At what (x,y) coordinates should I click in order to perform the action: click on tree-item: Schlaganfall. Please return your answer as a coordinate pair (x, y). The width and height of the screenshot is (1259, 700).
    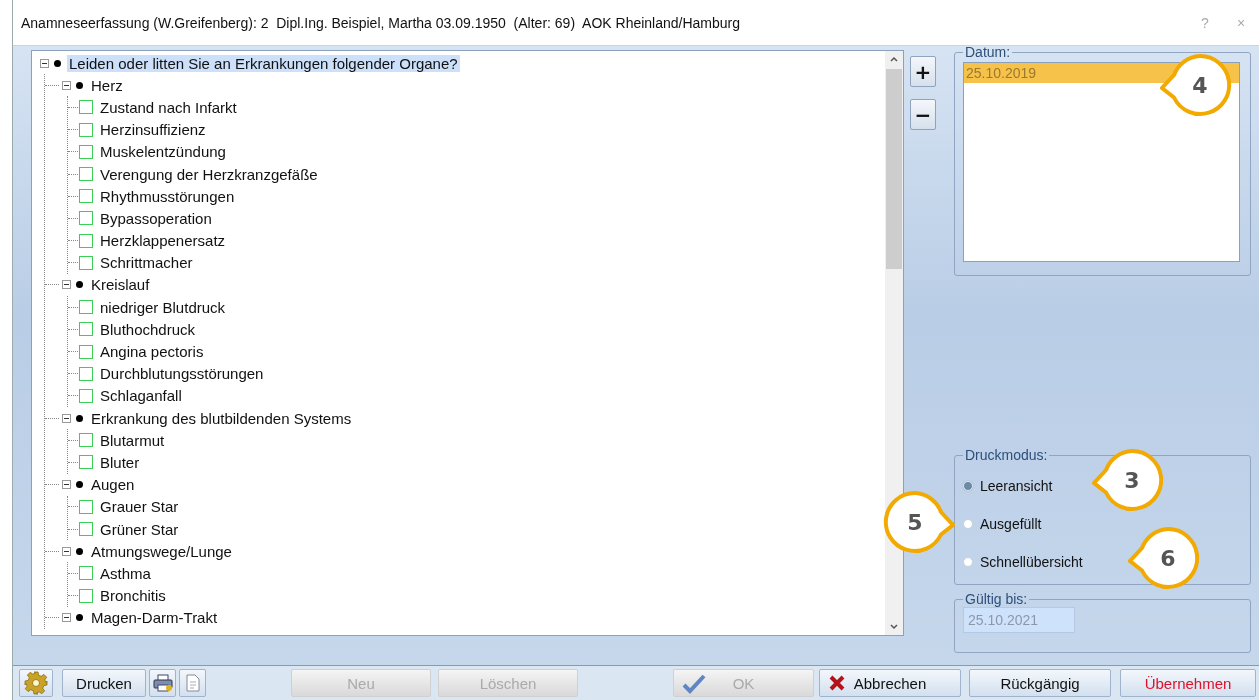
    Looking at the image, I should click on (141, 396).